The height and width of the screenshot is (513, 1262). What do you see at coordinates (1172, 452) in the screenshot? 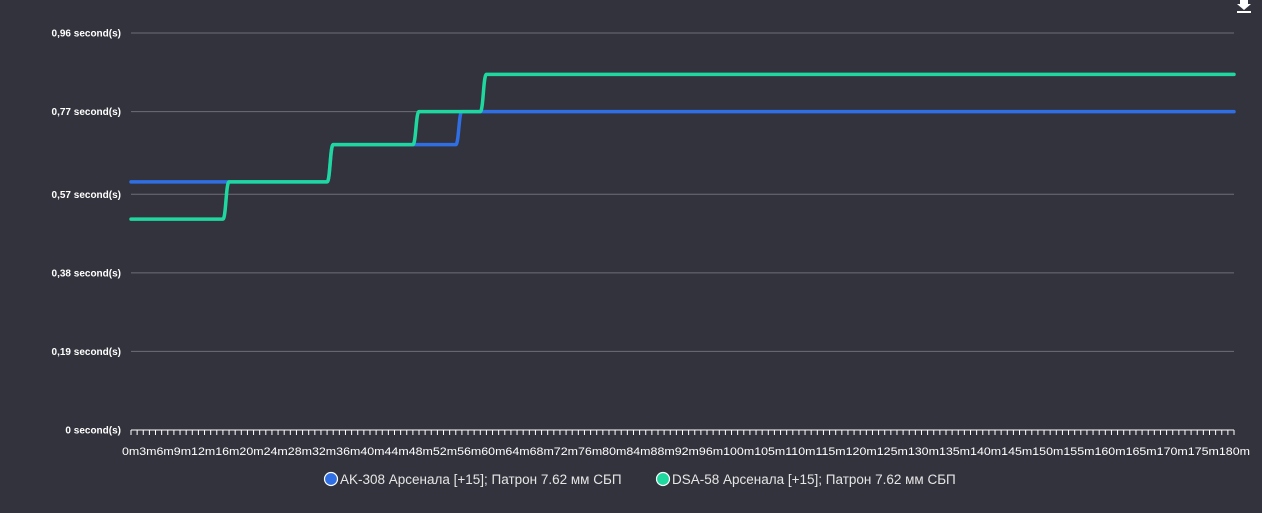
I see `x-tick-label: 170m` at bounding box center [1172, 452].